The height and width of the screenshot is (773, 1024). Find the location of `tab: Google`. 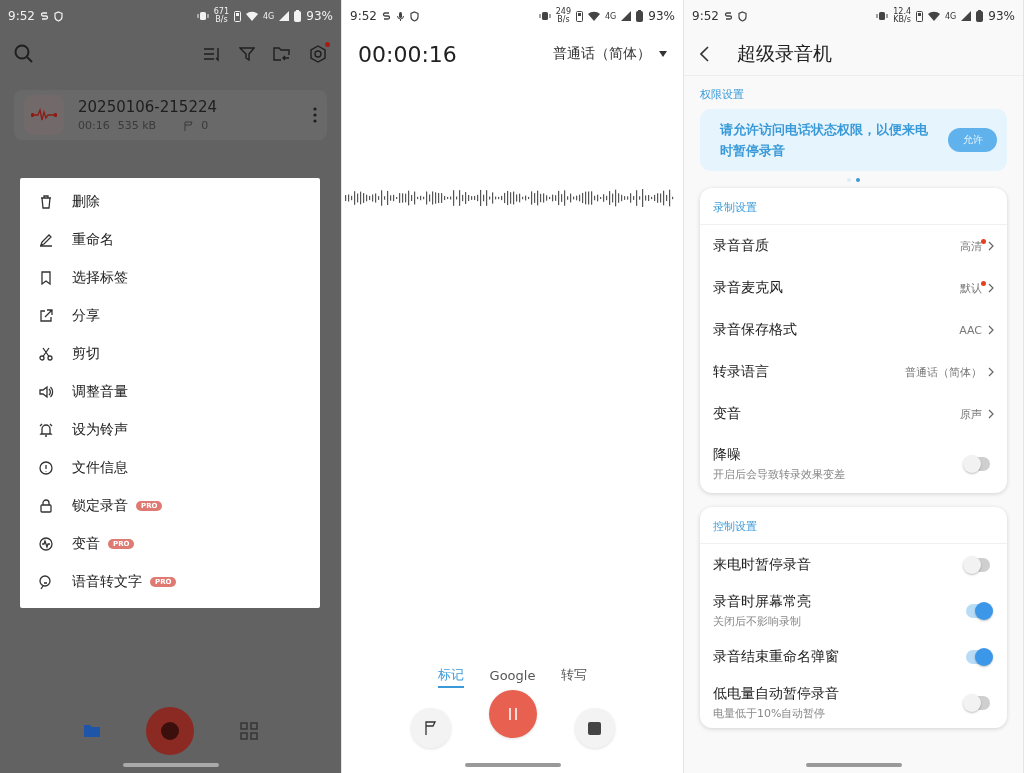

tab: Google is located at coordinates (512, 676).